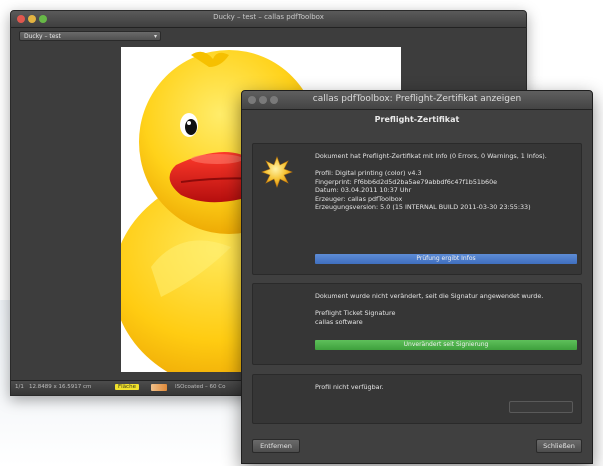 The height and width of the screenshot is (466, 603). I want to click on output-intent-info: ISOcoated – 60 Co, so click(200, 387).